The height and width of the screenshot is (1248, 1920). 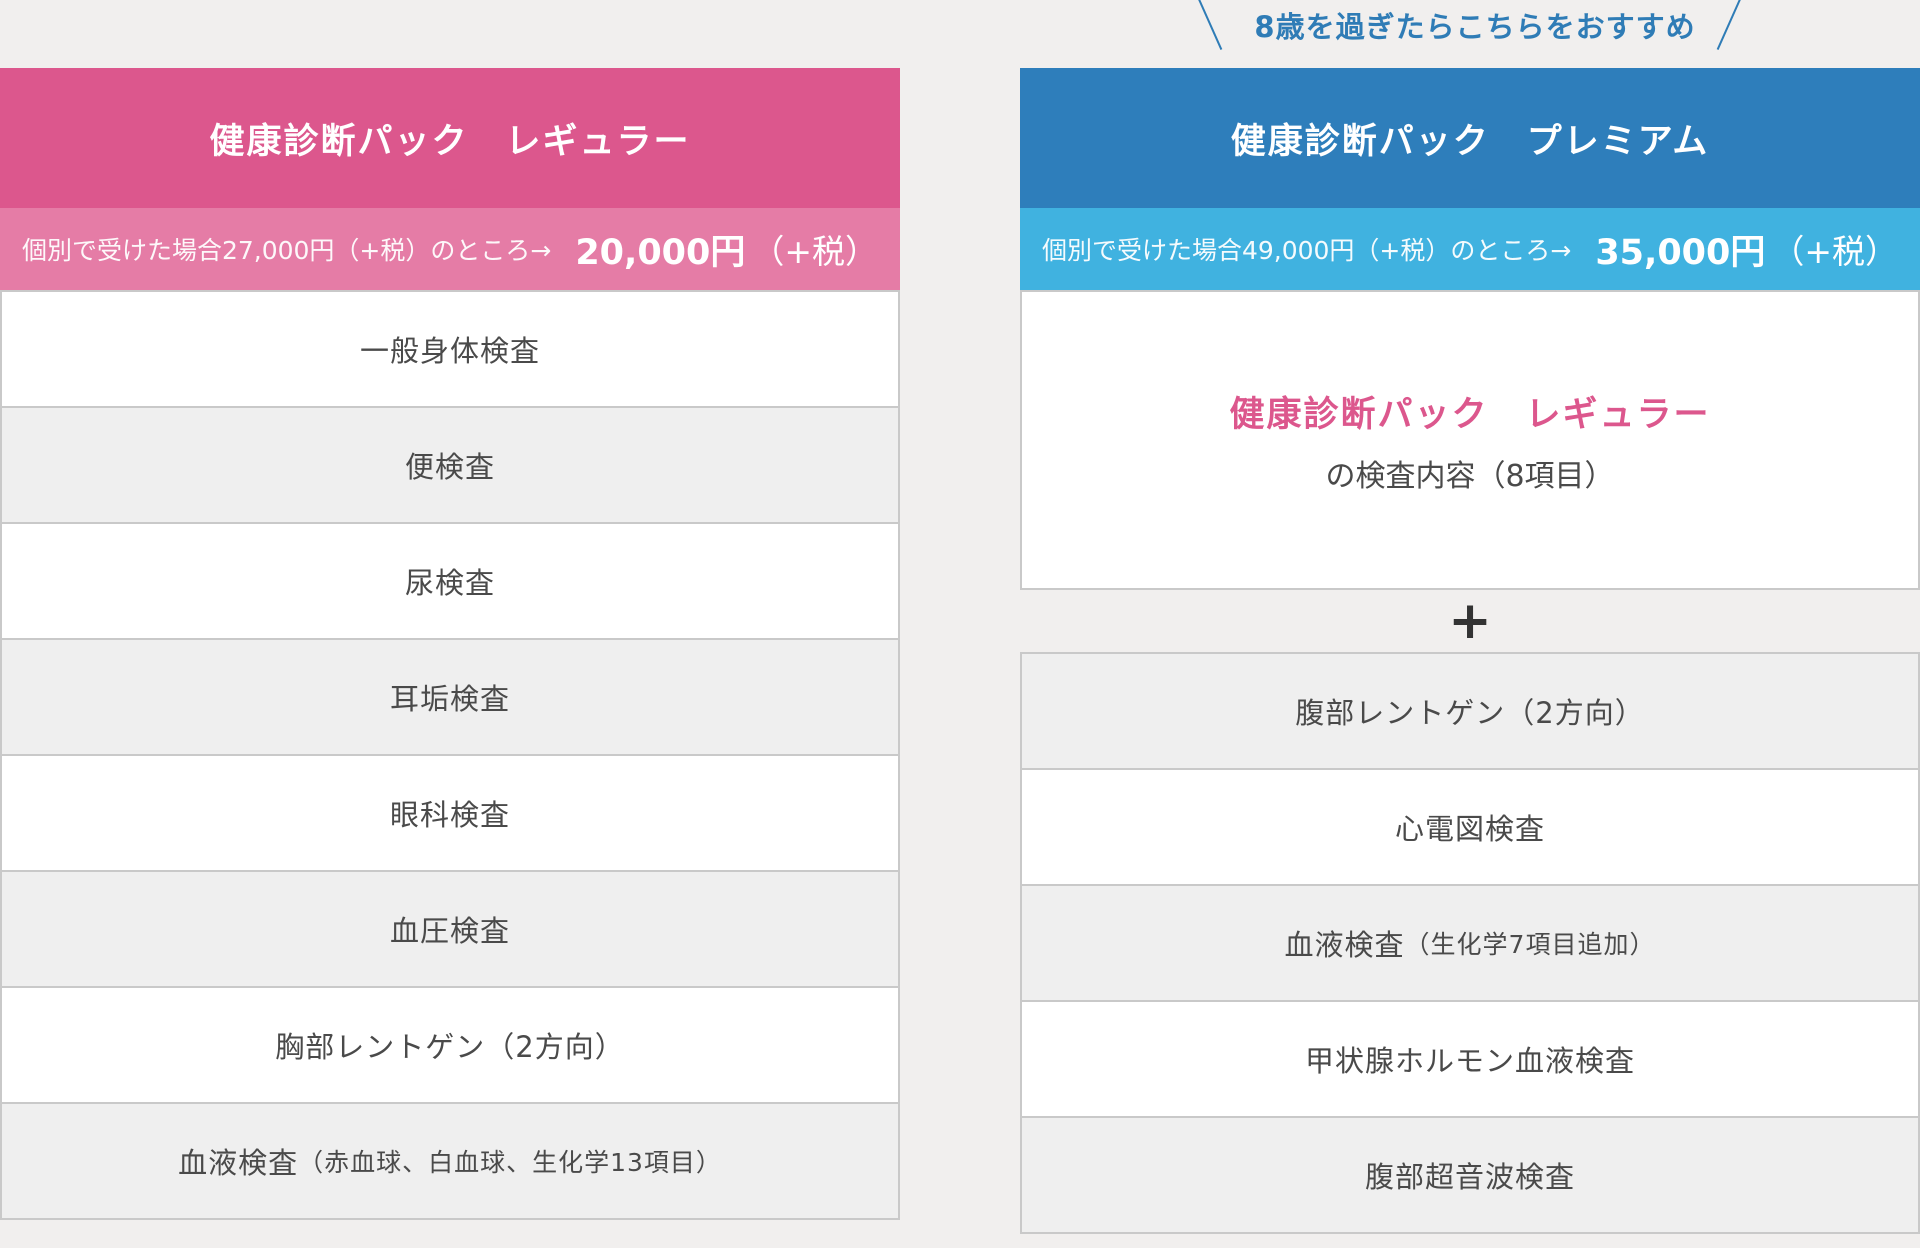 What do you see at coordinates (1530, 944) in the screenshot?
I see `premium-blood-detail: （生化学7項目追加）` at bounding box center [1530, 944].